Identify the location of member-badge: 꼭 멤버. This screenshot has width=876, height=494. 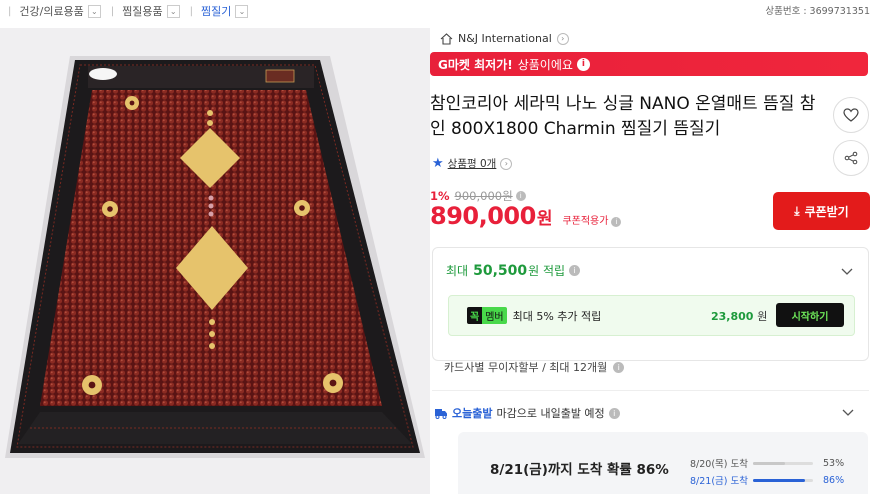
(487, 315).